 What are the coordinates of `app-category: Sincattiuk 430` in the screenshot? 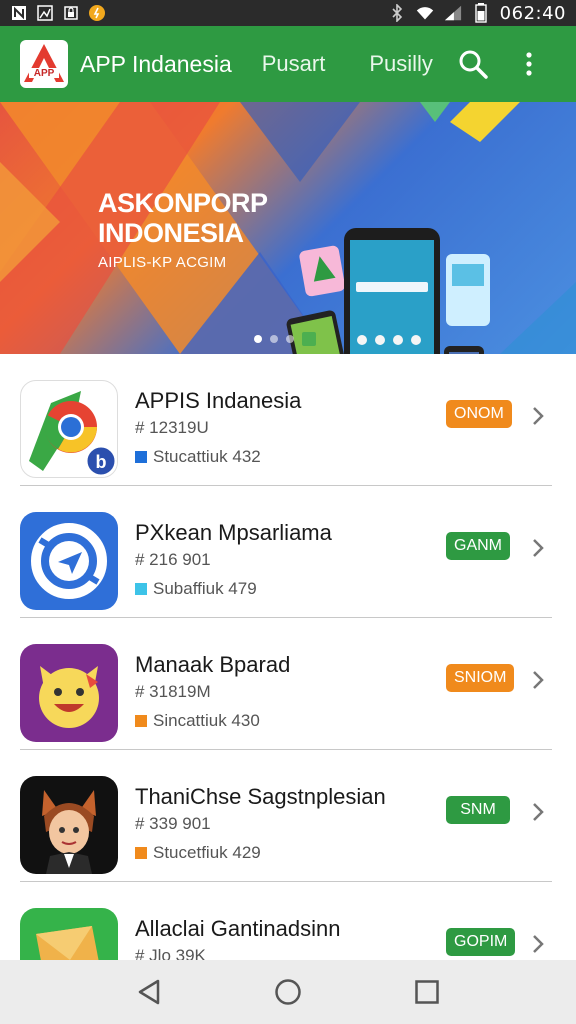 It's located at (197, 721).